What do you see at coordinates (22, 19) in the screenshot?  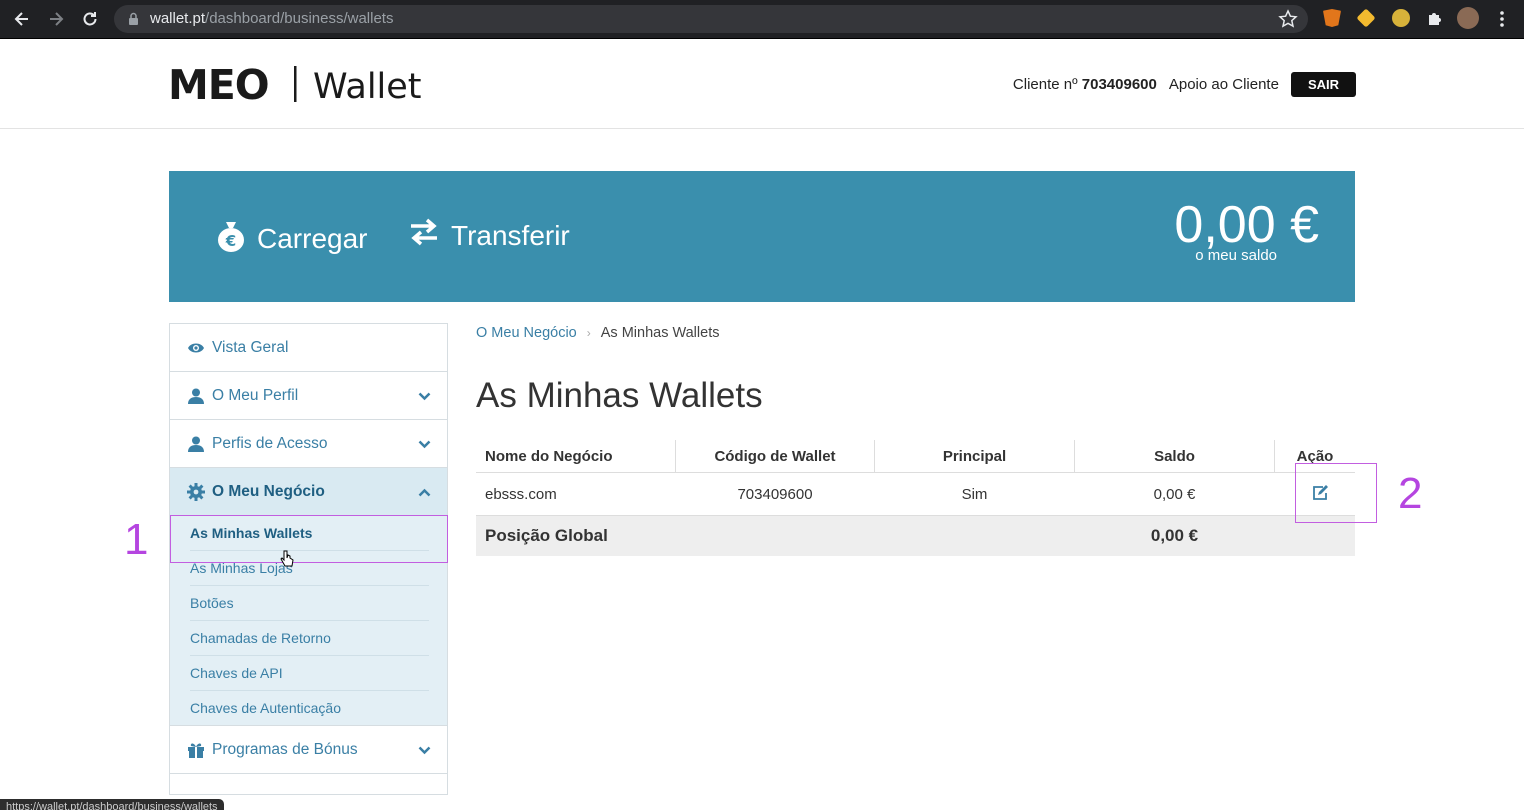 I see `back-icon` at bounding box center [22, 19].